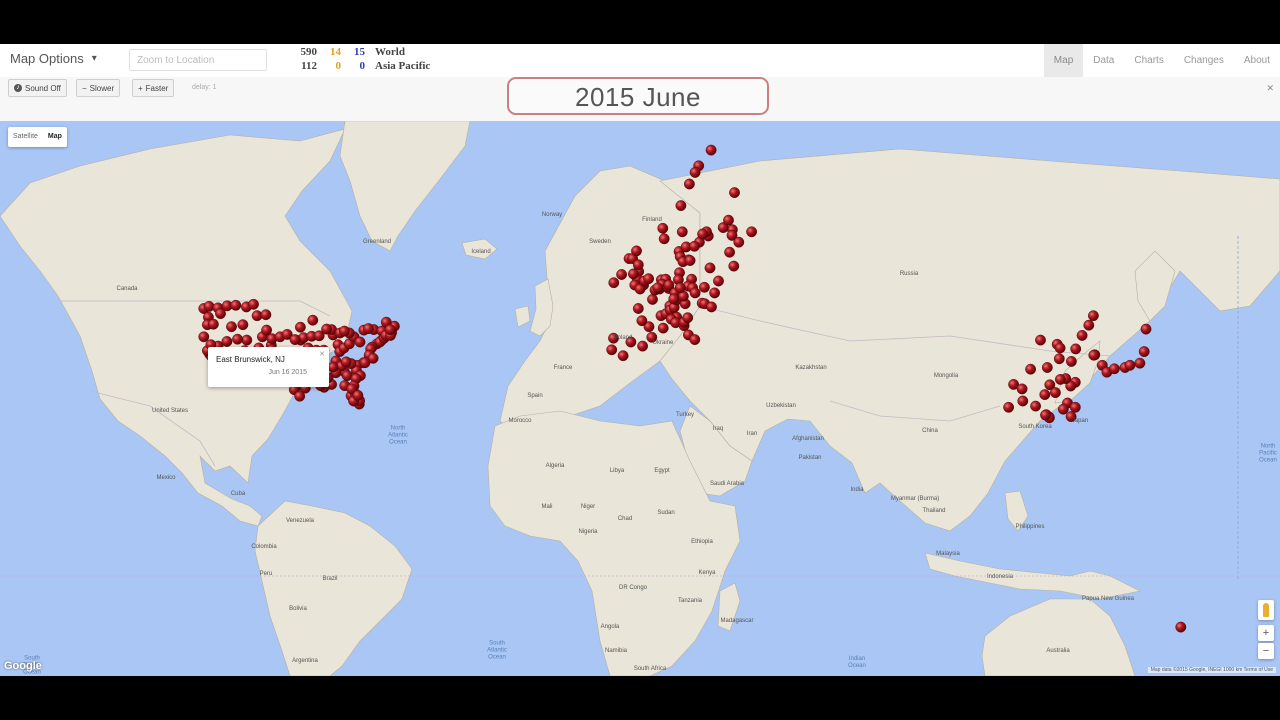  I want to click on faster-button: + Faster, so click(153, 88).